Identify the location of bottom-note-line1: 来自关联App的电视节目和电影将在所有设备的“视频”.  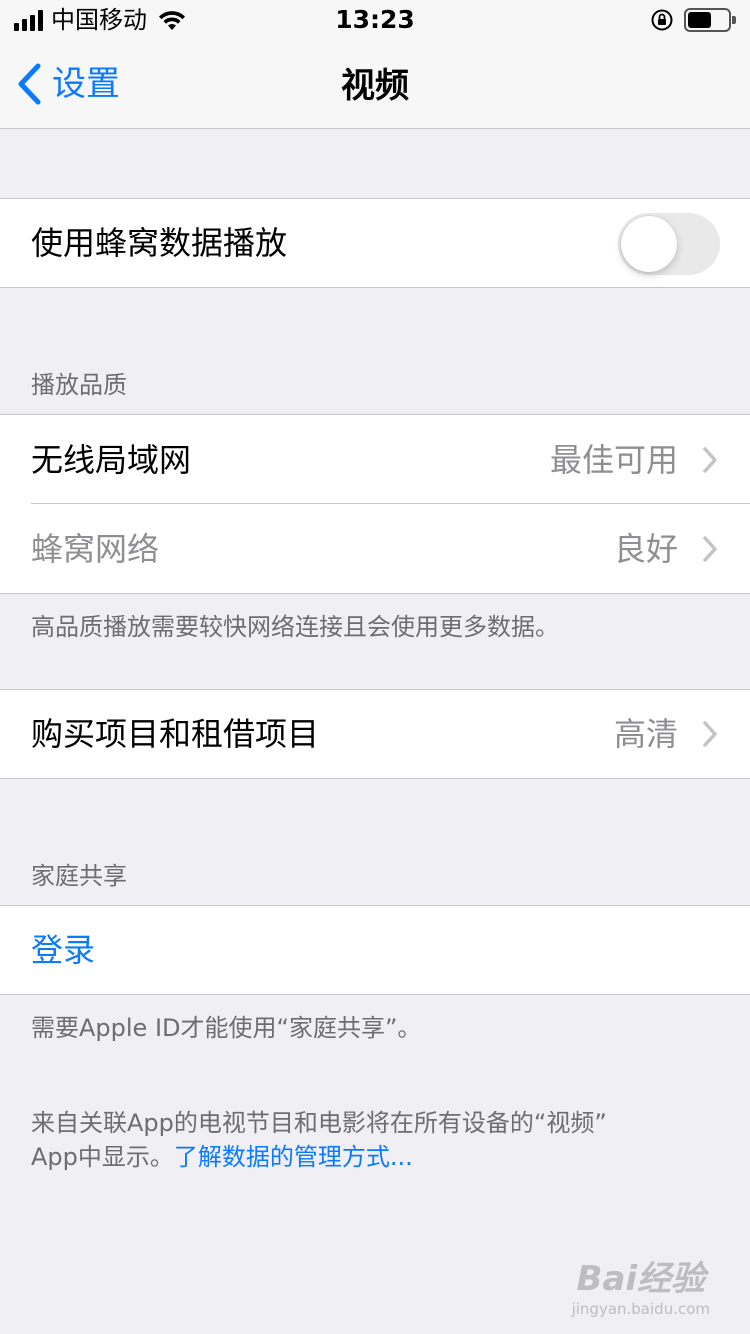
(319, 1123).